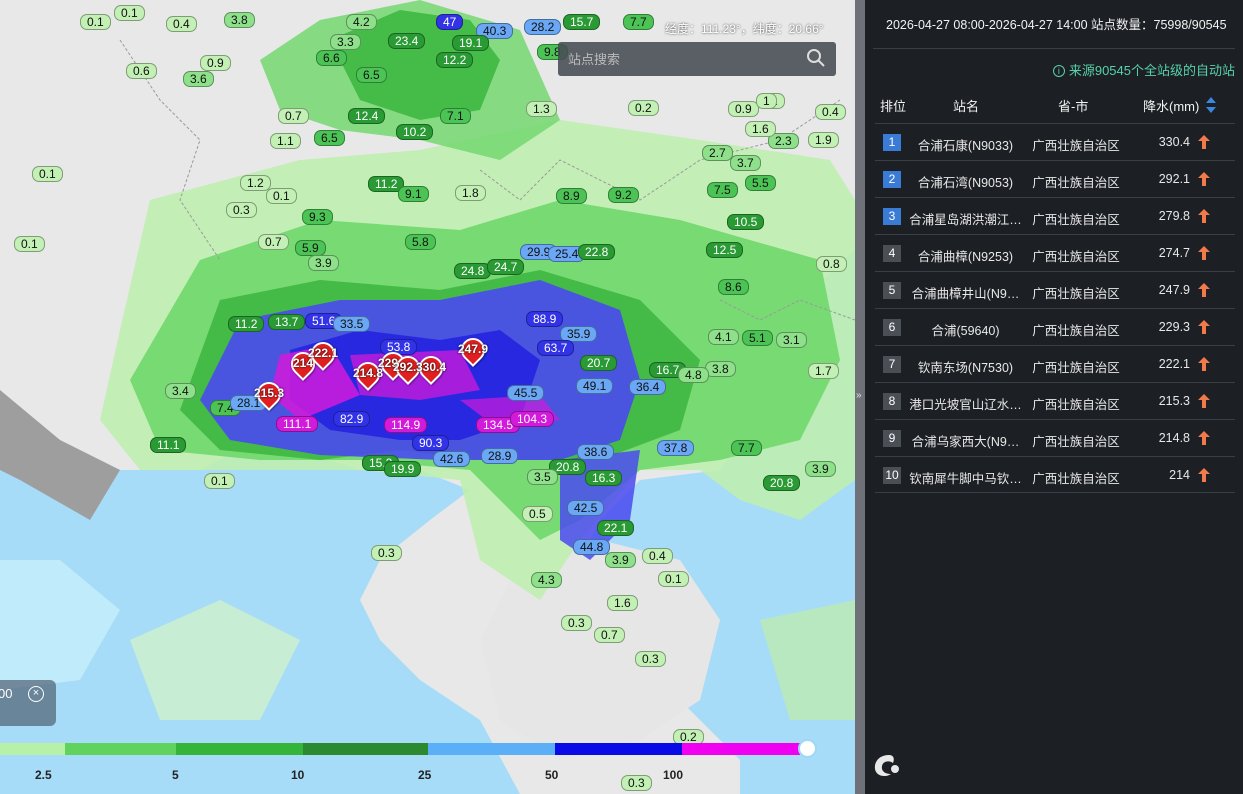 This screenshot has width=1243, height=794. I want to click on station-value-label: 42.6, so click(452, 459).